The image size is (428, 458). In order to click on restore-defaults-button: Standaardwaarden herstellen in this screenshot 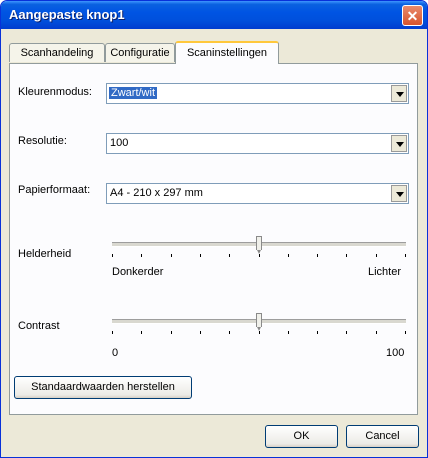, I will do `click(103, 387)`.